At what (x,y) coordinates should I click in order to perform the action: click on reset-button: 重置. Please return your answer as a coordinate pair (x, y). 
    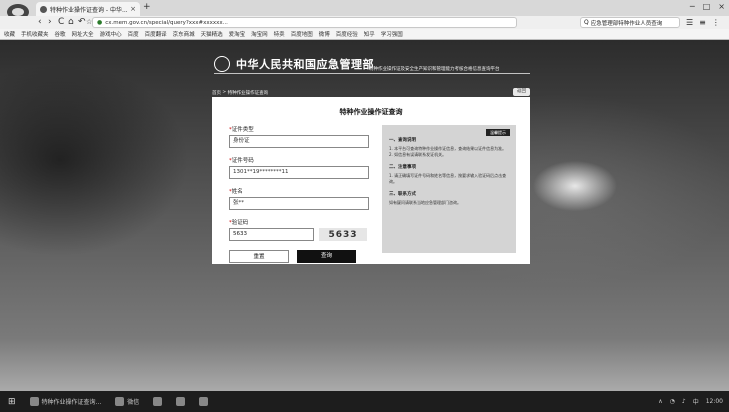
    Looking at the image, I should click on (259, 256).